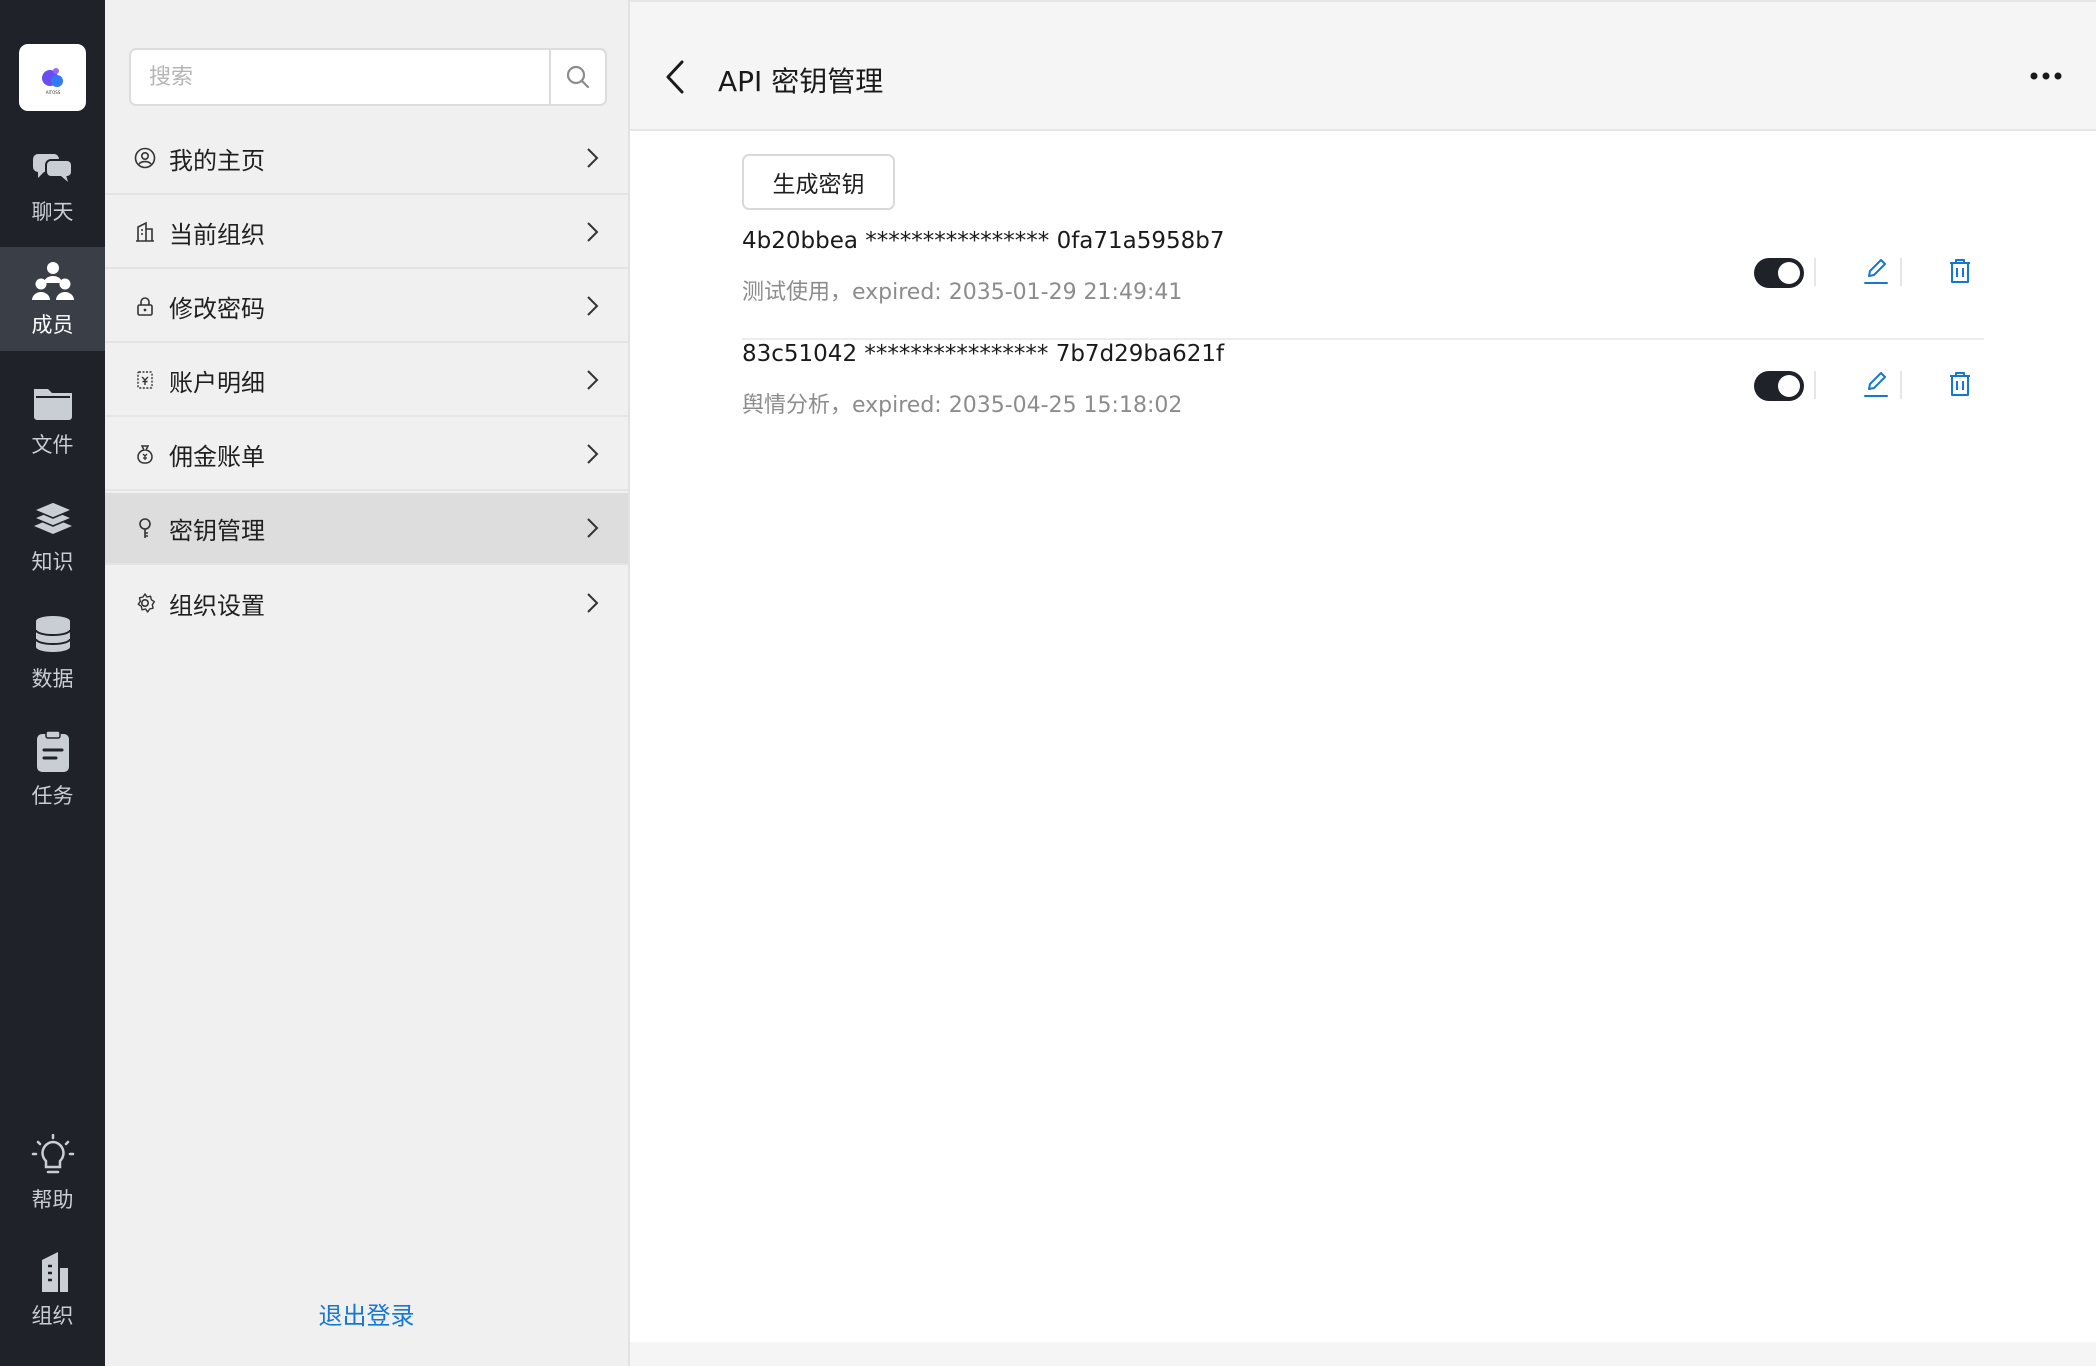 This screenshot has height=1366, width=2096. Describe the element at coordinates (366, 1313) in the screenshot. I see `logout-link: 退出登录` at that location.